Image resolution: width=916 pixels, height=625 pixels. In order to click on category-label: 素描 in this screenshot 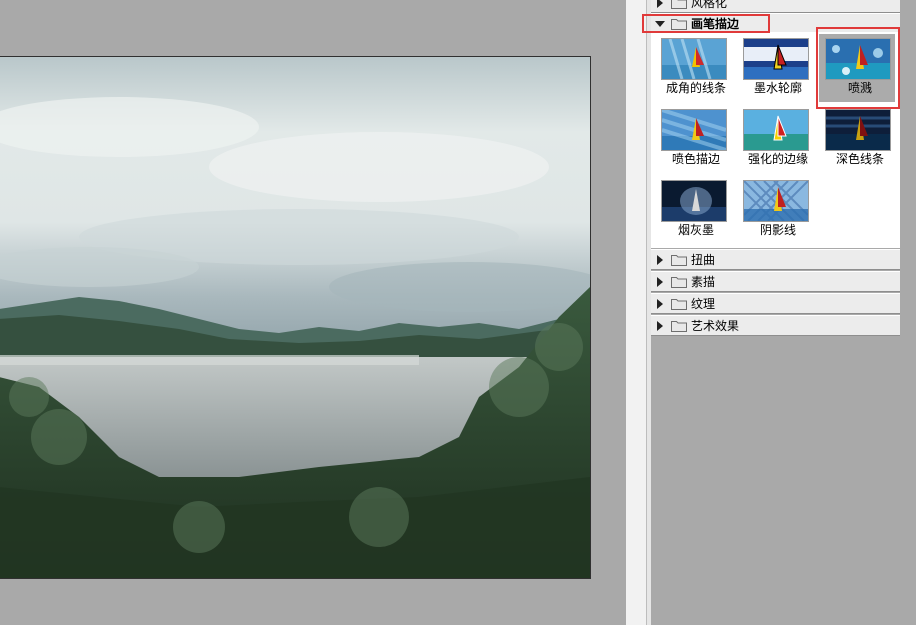, I will do `click(703, 282)`.